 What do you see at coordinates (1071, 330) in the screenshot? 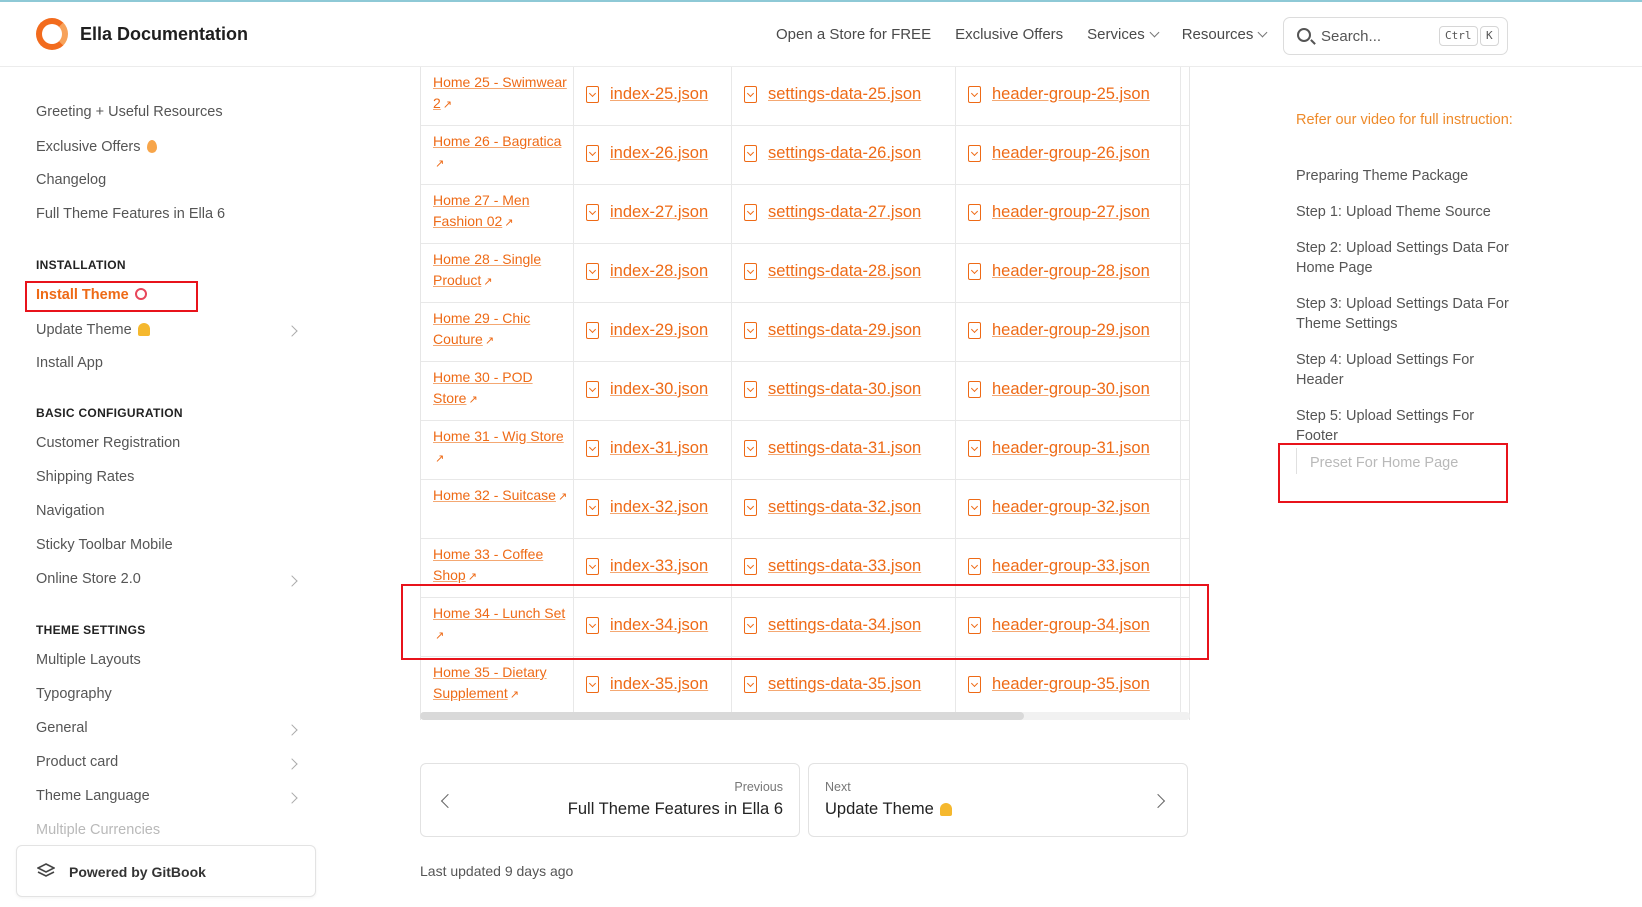
I see `header-group-link-text: header-group-29.json` at bounding box center [1071, 330].